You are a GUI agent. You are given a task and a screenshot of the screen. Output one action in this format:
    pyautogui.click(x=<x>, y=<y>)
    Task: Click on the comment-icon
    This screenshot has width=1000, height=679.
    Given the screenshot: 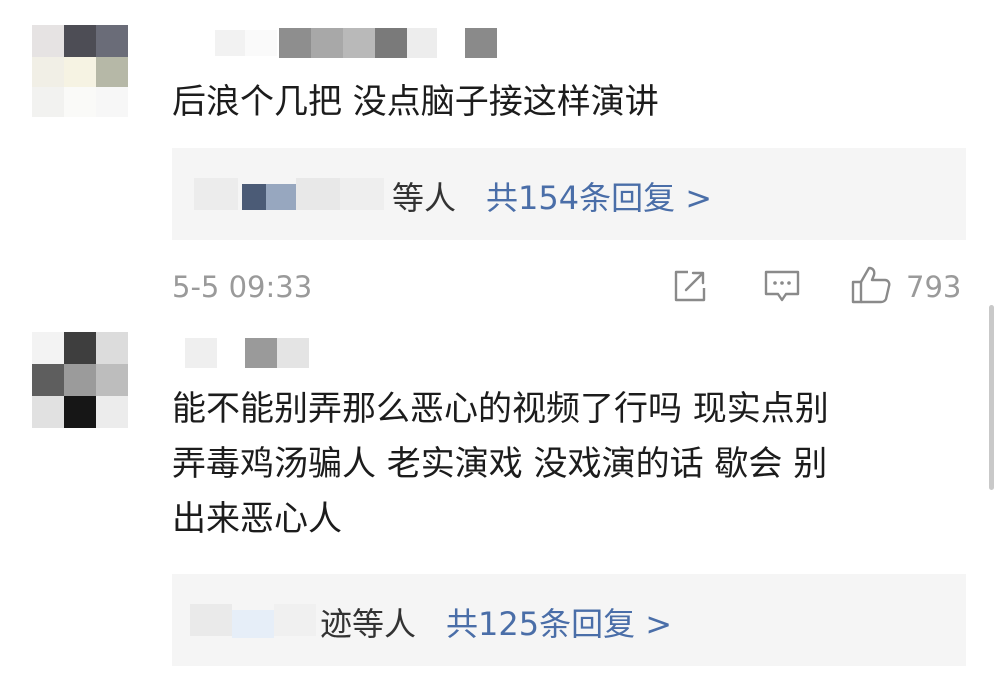 What is the action you would take?
    pyautogui.click(x=782, y=287)
    